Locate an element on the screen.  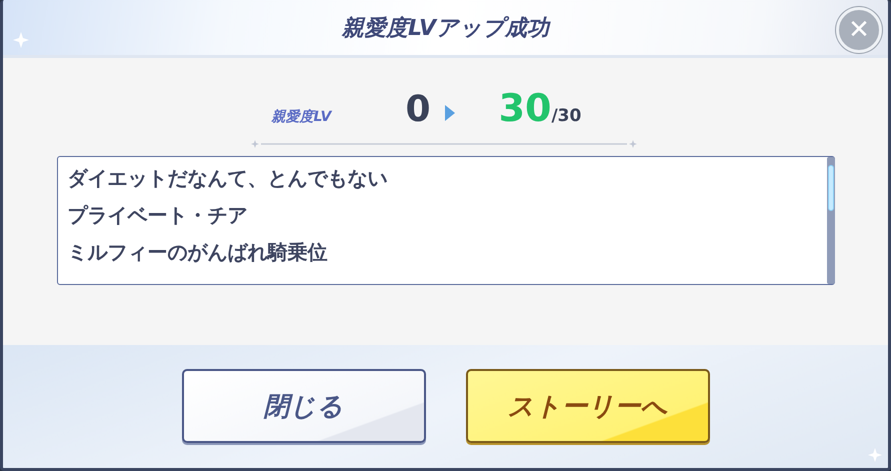
story-title: プライベート・チア is located at coordinates (158, 215).